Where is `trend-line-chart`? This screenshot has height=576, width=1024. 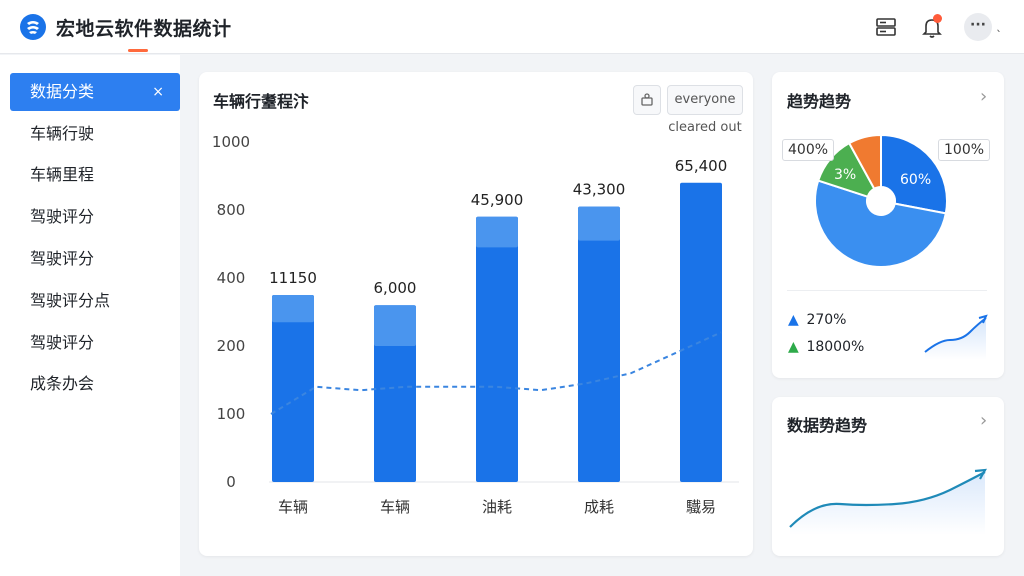 trend-line-chart is located at coordinates (888, 501).